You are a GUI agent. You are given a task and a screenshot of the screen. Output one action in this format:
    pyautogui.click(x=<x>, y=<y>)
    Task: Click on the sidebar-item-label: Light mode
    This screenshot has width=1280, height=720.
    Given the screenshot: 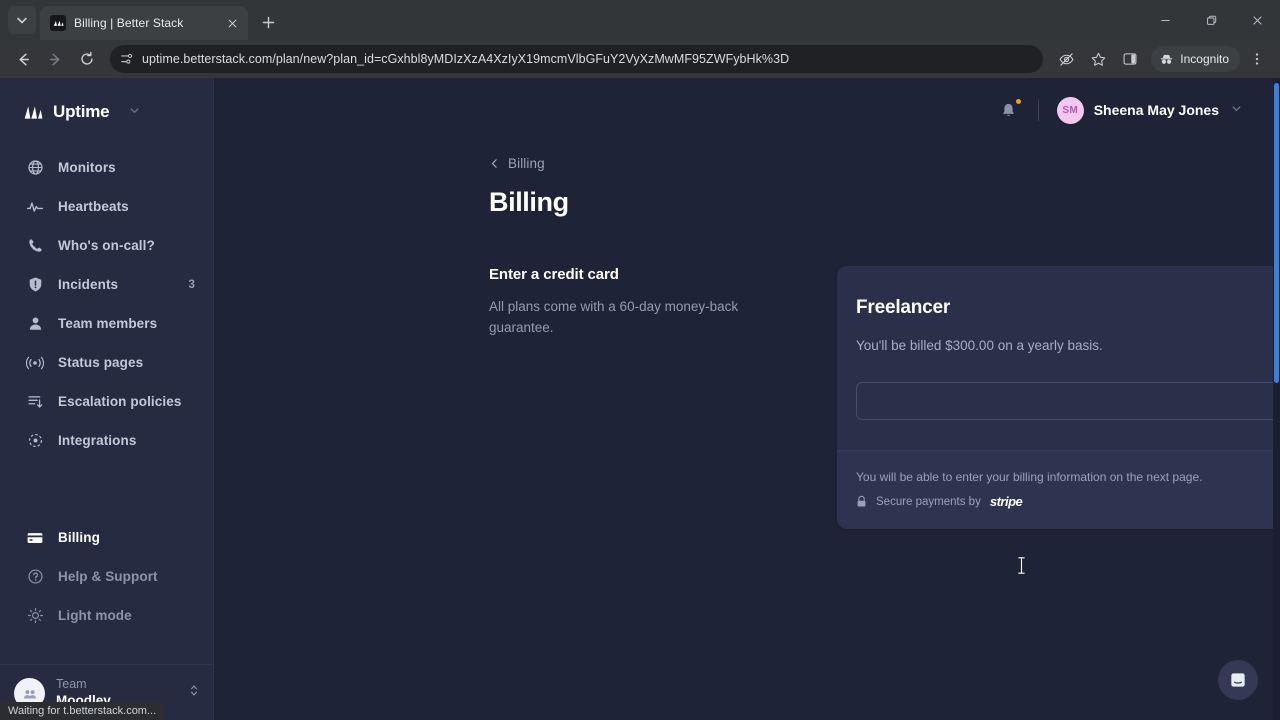 What is the action you would take?
    pyautogui.click(x=95, y=615)
    